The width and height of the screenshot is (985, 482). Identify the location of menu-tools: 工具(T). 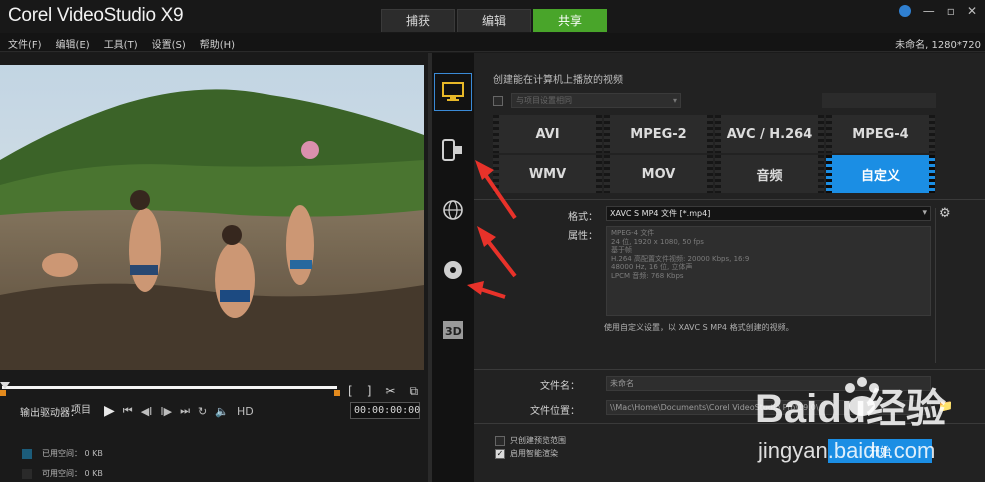
(121, 43).